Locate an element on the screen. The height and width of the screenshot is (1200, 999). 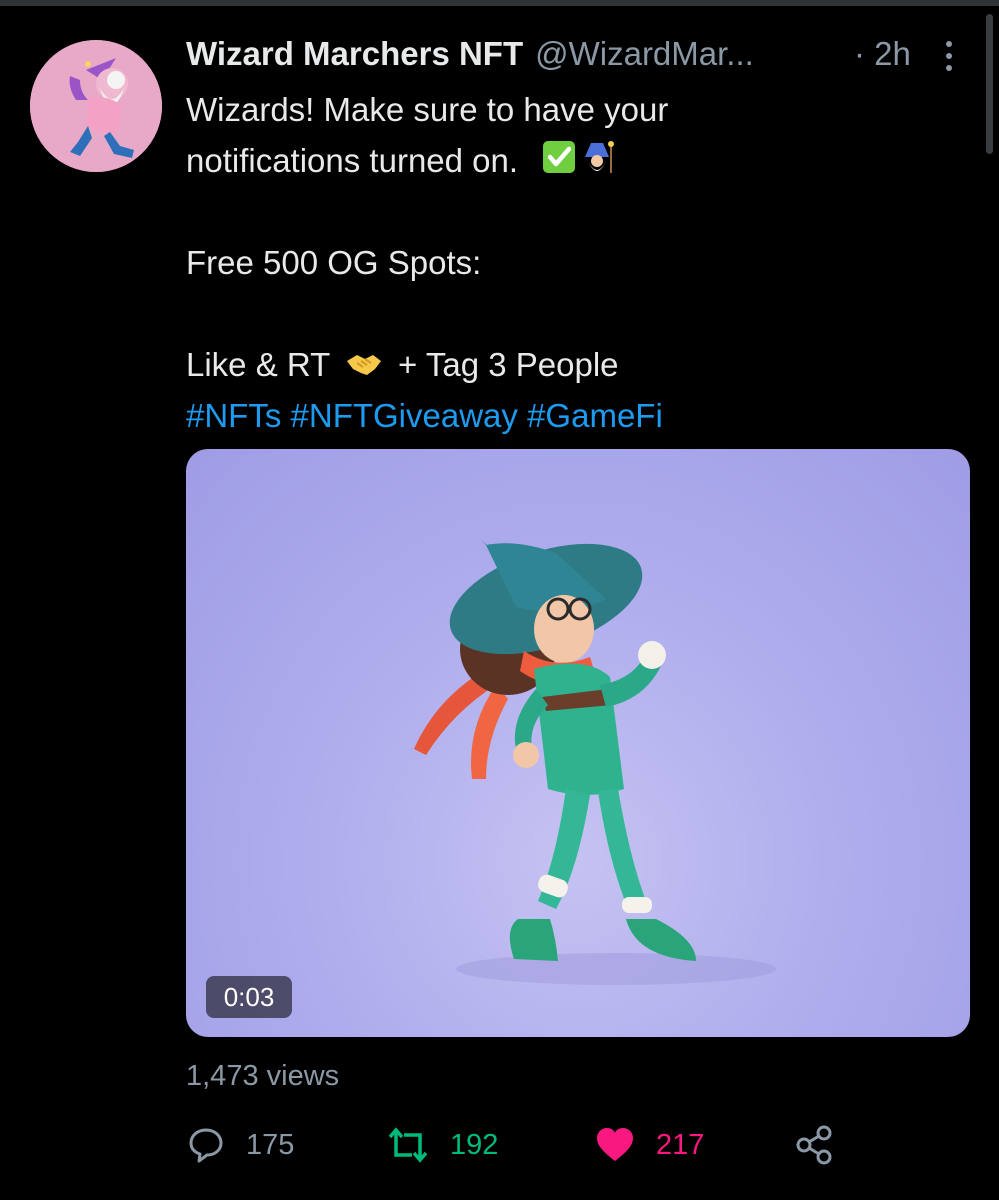
hashtag-nftgiveaway: #NFTGiveaway is located at coordinates (404, 415).